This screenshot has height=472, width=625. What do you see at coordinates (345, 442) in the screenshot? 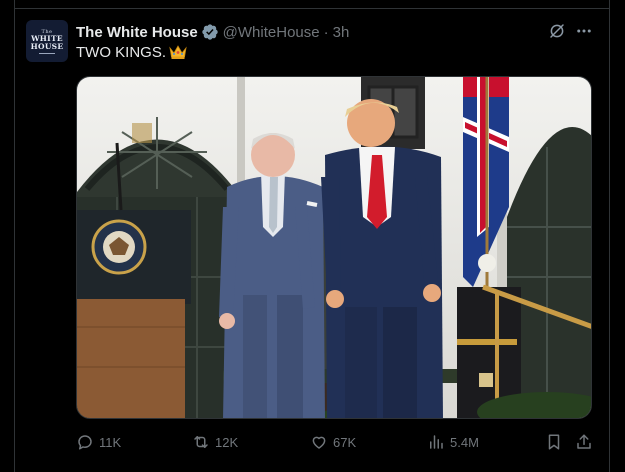
I see `like-count: 67K` at bounding box center [345, 442].